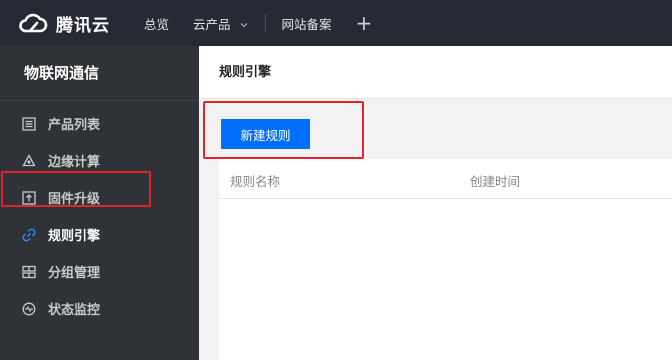 The width and height of the screenshot is (672, 360). Describe the element at coordinates (29, 160) in the screenshot. I see `edge-computing-icon` at that location.